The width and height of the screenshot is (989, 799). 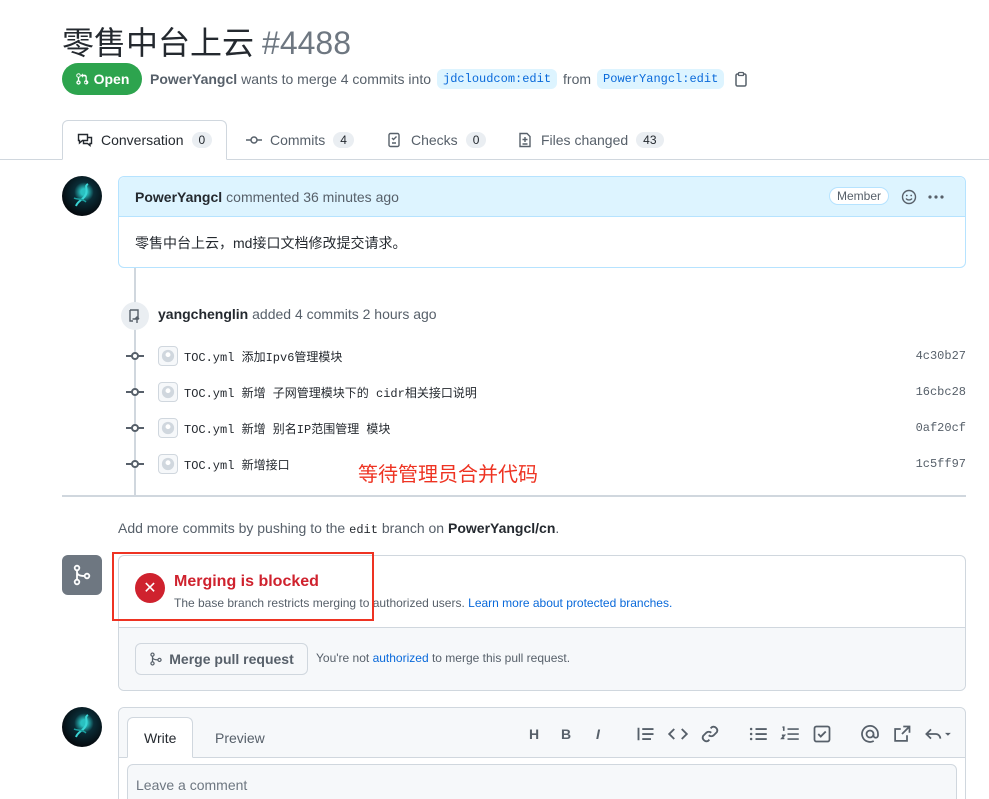 I want to click on comment-author-avatar, so click(x=82, y=196).